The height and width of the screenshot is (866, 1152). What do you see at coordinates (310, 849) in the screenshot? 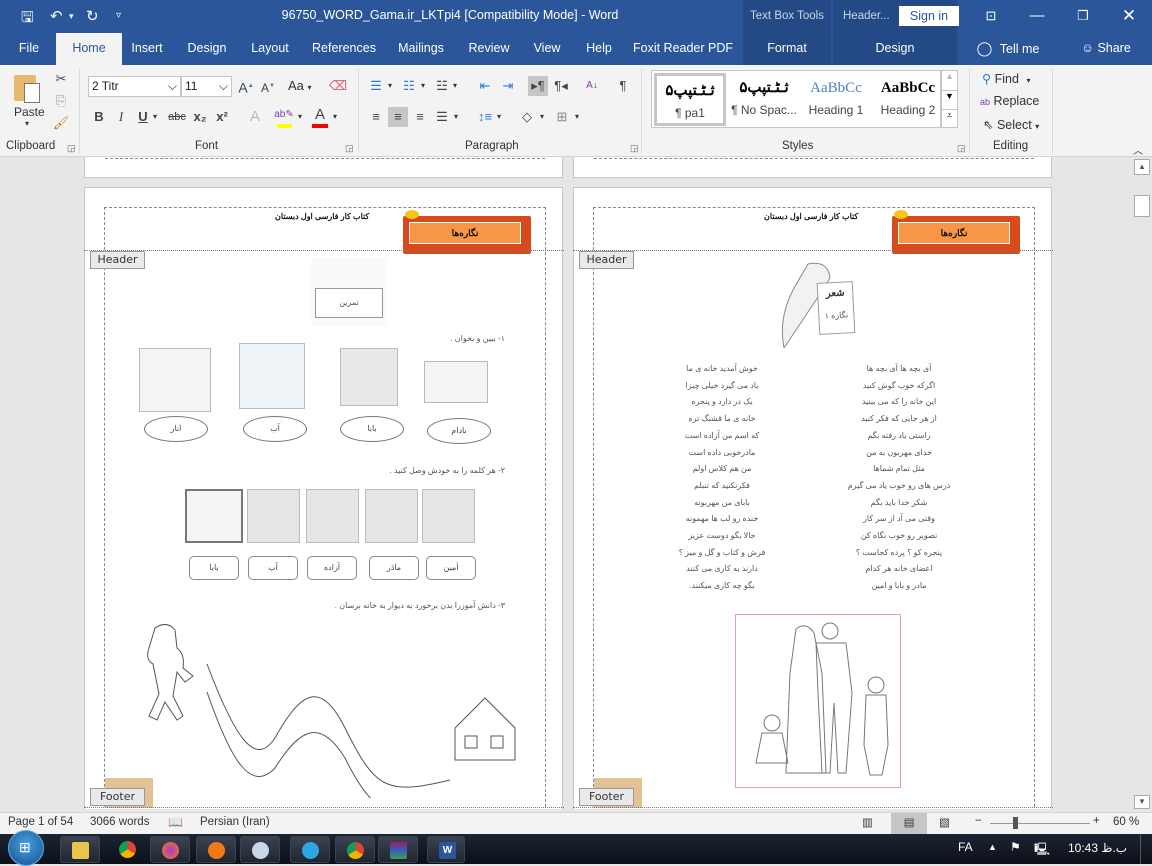
I see `taskbar-telegram` at bounding box center [310, 849].